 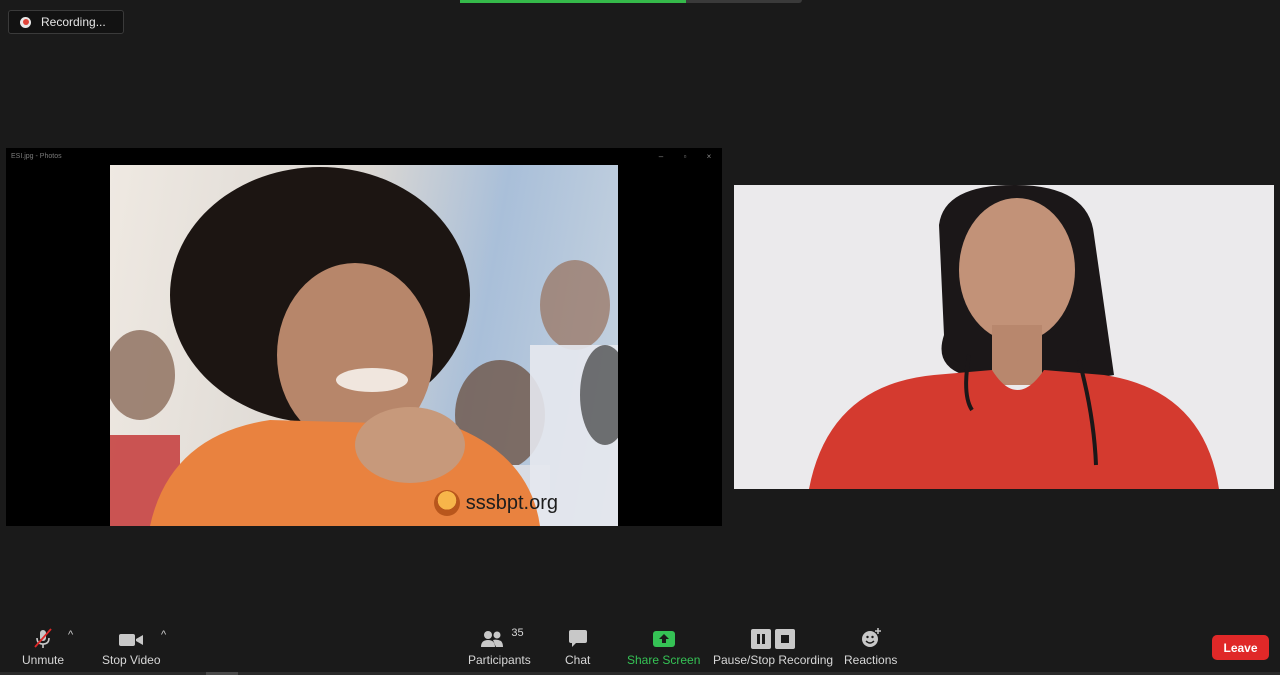 I want to click on reactions-button: Reactions, so click(x=870, y=647).